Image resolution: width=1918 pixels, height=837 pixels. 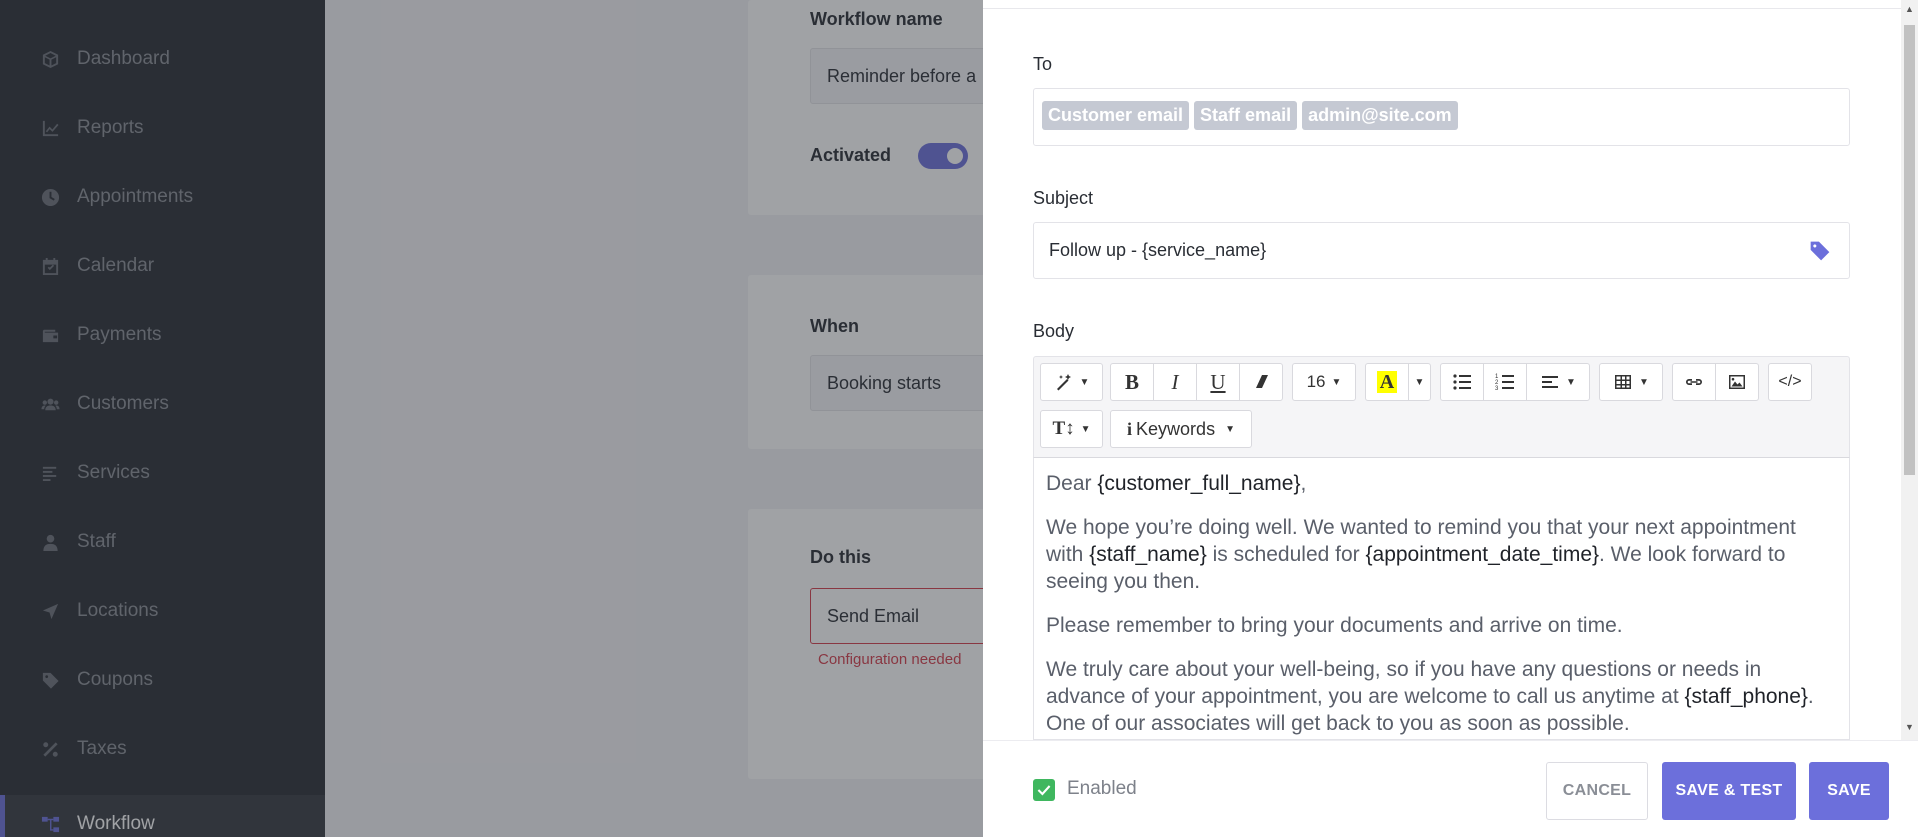 I want to click on enabled-checkbox, so click(x=1044, y=790).